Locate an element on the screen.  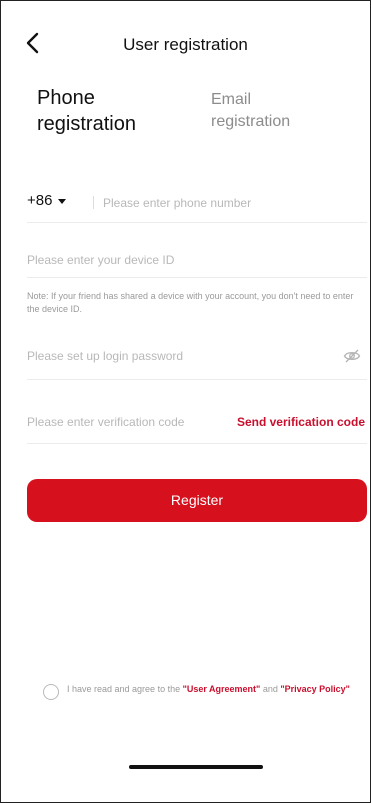
divider is located at coordinates (93, 202).